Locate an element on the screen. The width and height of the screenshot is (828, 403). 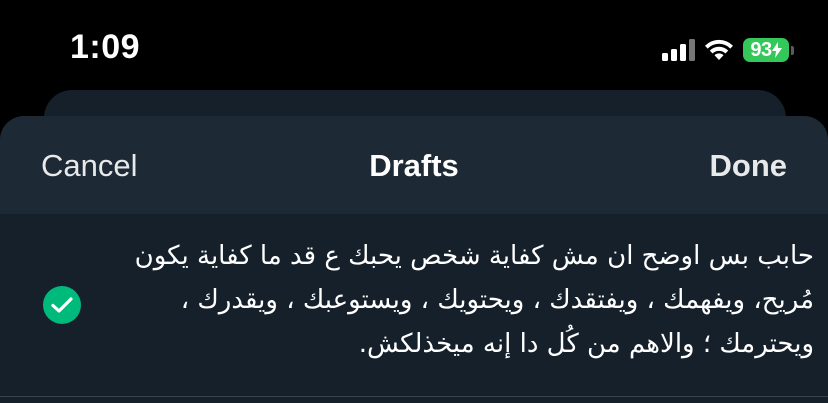
status-time: 1:09 is located at coordinates (105, 47).